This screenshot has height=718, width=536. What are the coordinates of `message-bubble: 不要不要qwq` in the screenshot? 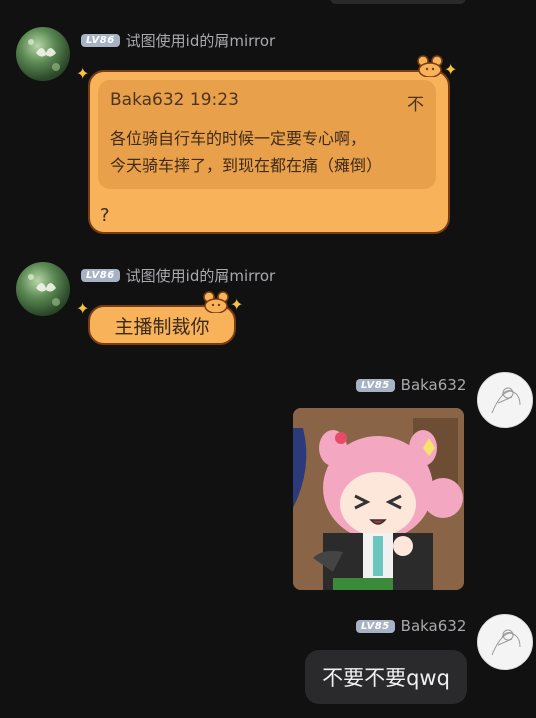 It's located at (386, 677).